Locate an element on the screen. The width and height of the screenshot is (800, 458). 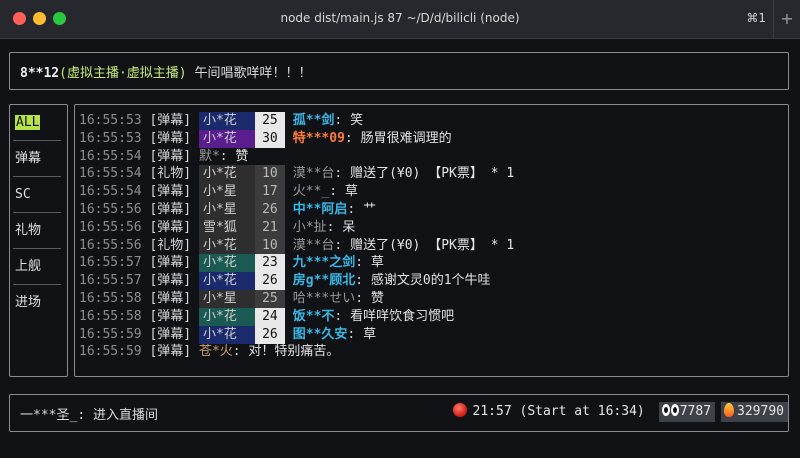
medal-level: 21 is located at coordinates (269, 227).